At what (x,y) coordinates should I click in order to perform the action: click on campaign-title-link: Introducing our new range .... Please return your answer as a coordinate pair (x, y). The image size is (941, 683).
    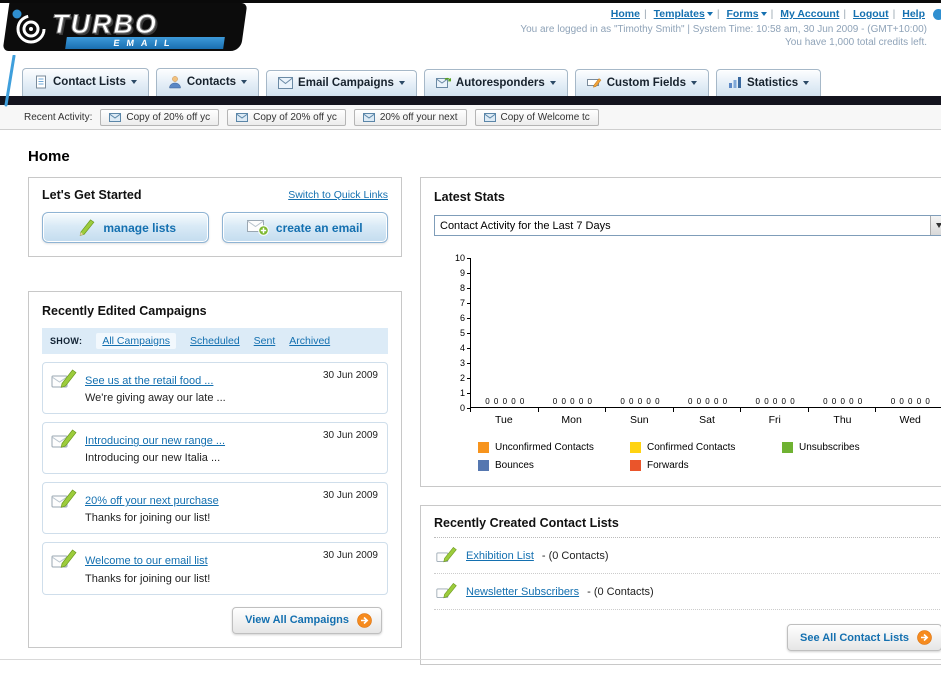
    Looking at the image, I should click on (155, 441).